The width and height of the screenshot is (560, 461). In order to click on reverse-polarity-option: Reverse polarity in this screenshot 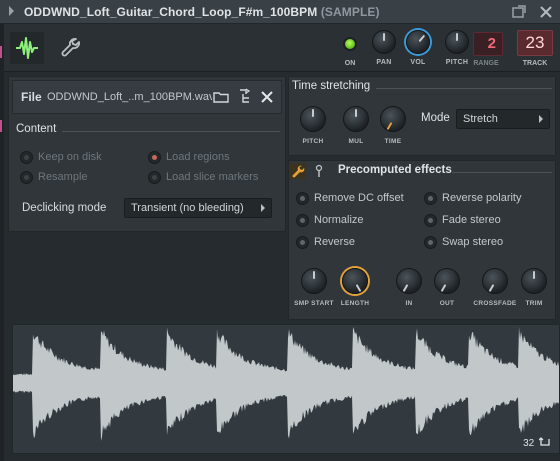, I will do `click(484, 199)`.